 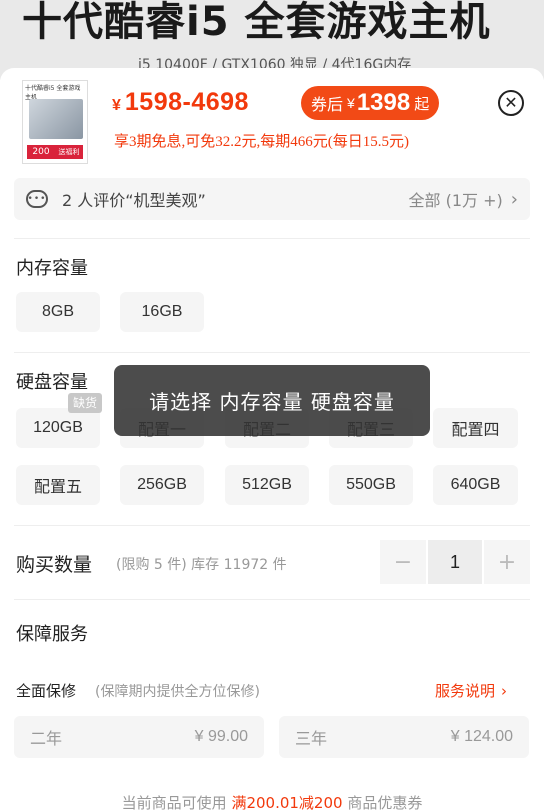 What do you see at coordinates (481, 736) in the screenshot?
I see `warranty-price: ¥ 124.00` at bounding box center [481, 736].